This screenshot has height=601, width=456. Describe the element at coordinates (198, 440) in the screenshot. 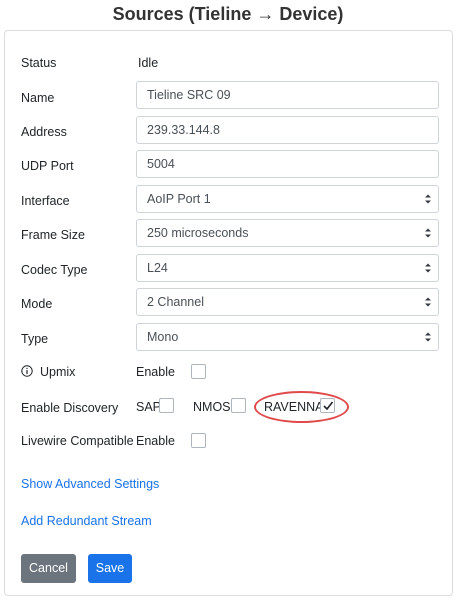

I see `livewire-checkbox` at that location.